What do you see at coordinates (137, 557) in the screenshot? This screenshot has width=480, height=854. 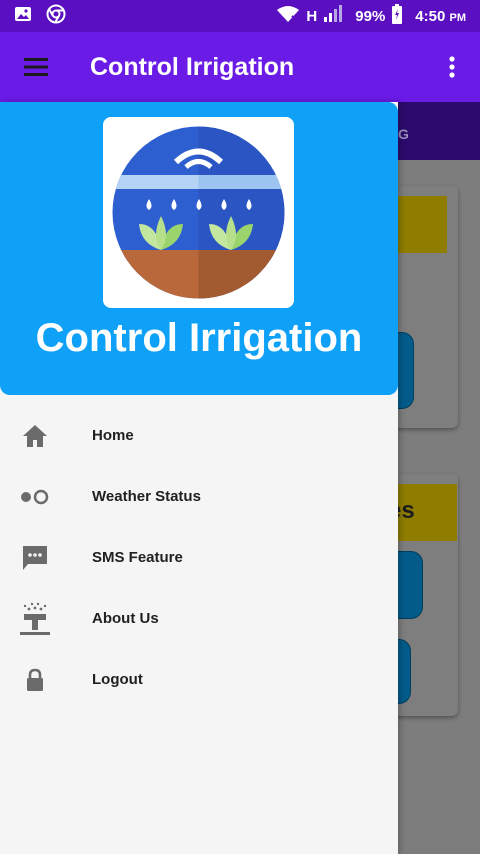 I see `menu-item-label: SMS Feature` at bounding box center [137, 557].